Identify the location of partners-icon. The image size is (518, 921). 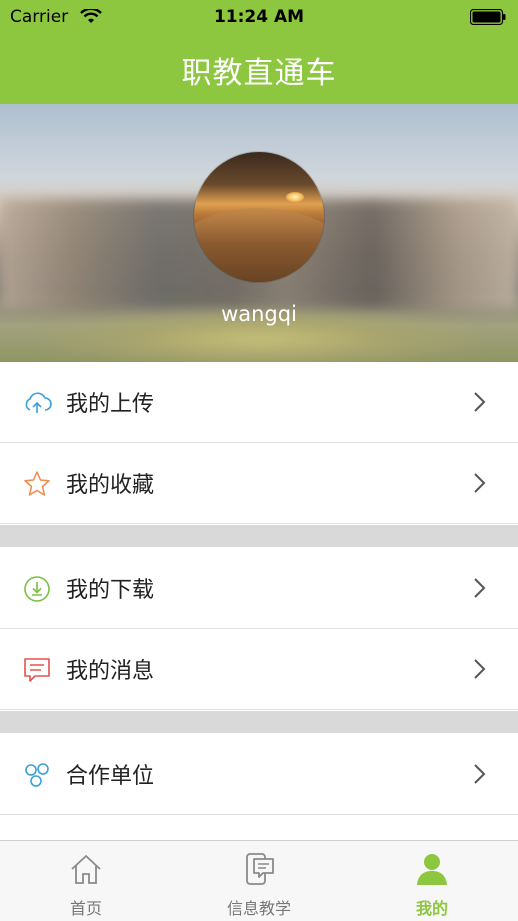
(37, 775).